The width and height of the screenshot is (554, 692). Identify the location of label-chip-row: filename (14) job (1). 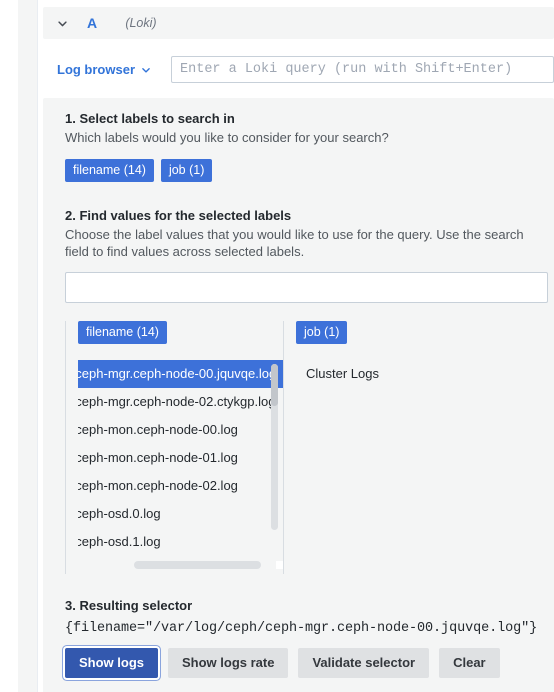
(309, 170).